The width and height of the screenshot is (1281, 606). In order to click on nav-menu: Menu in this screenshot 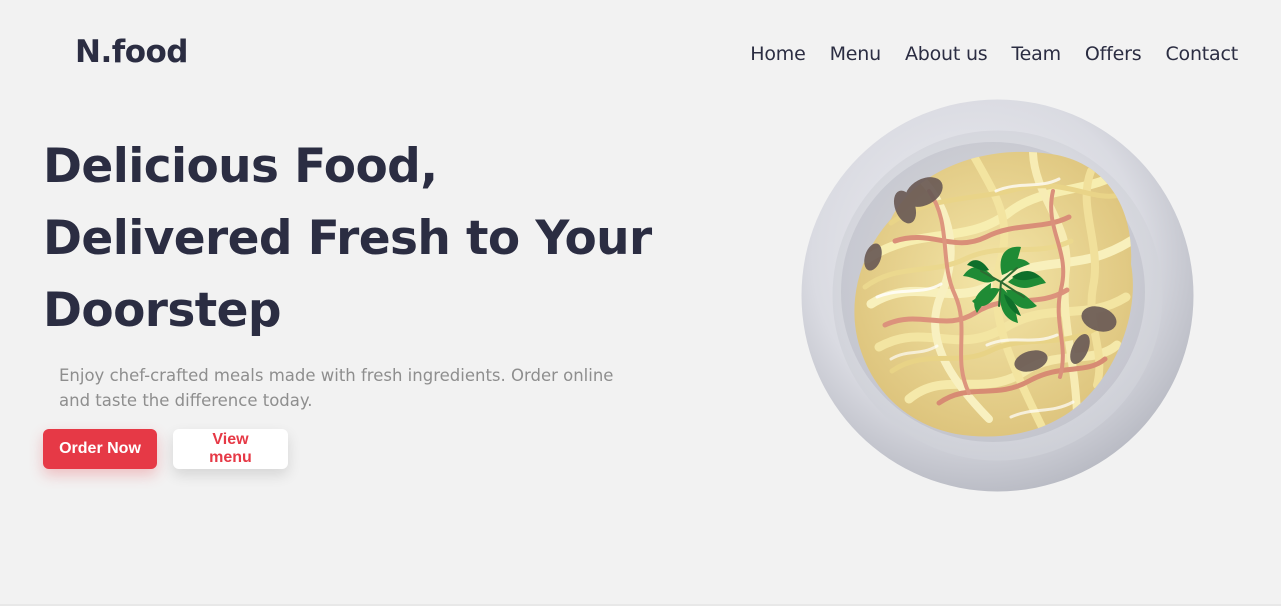, I will do `click(856, 54)`.